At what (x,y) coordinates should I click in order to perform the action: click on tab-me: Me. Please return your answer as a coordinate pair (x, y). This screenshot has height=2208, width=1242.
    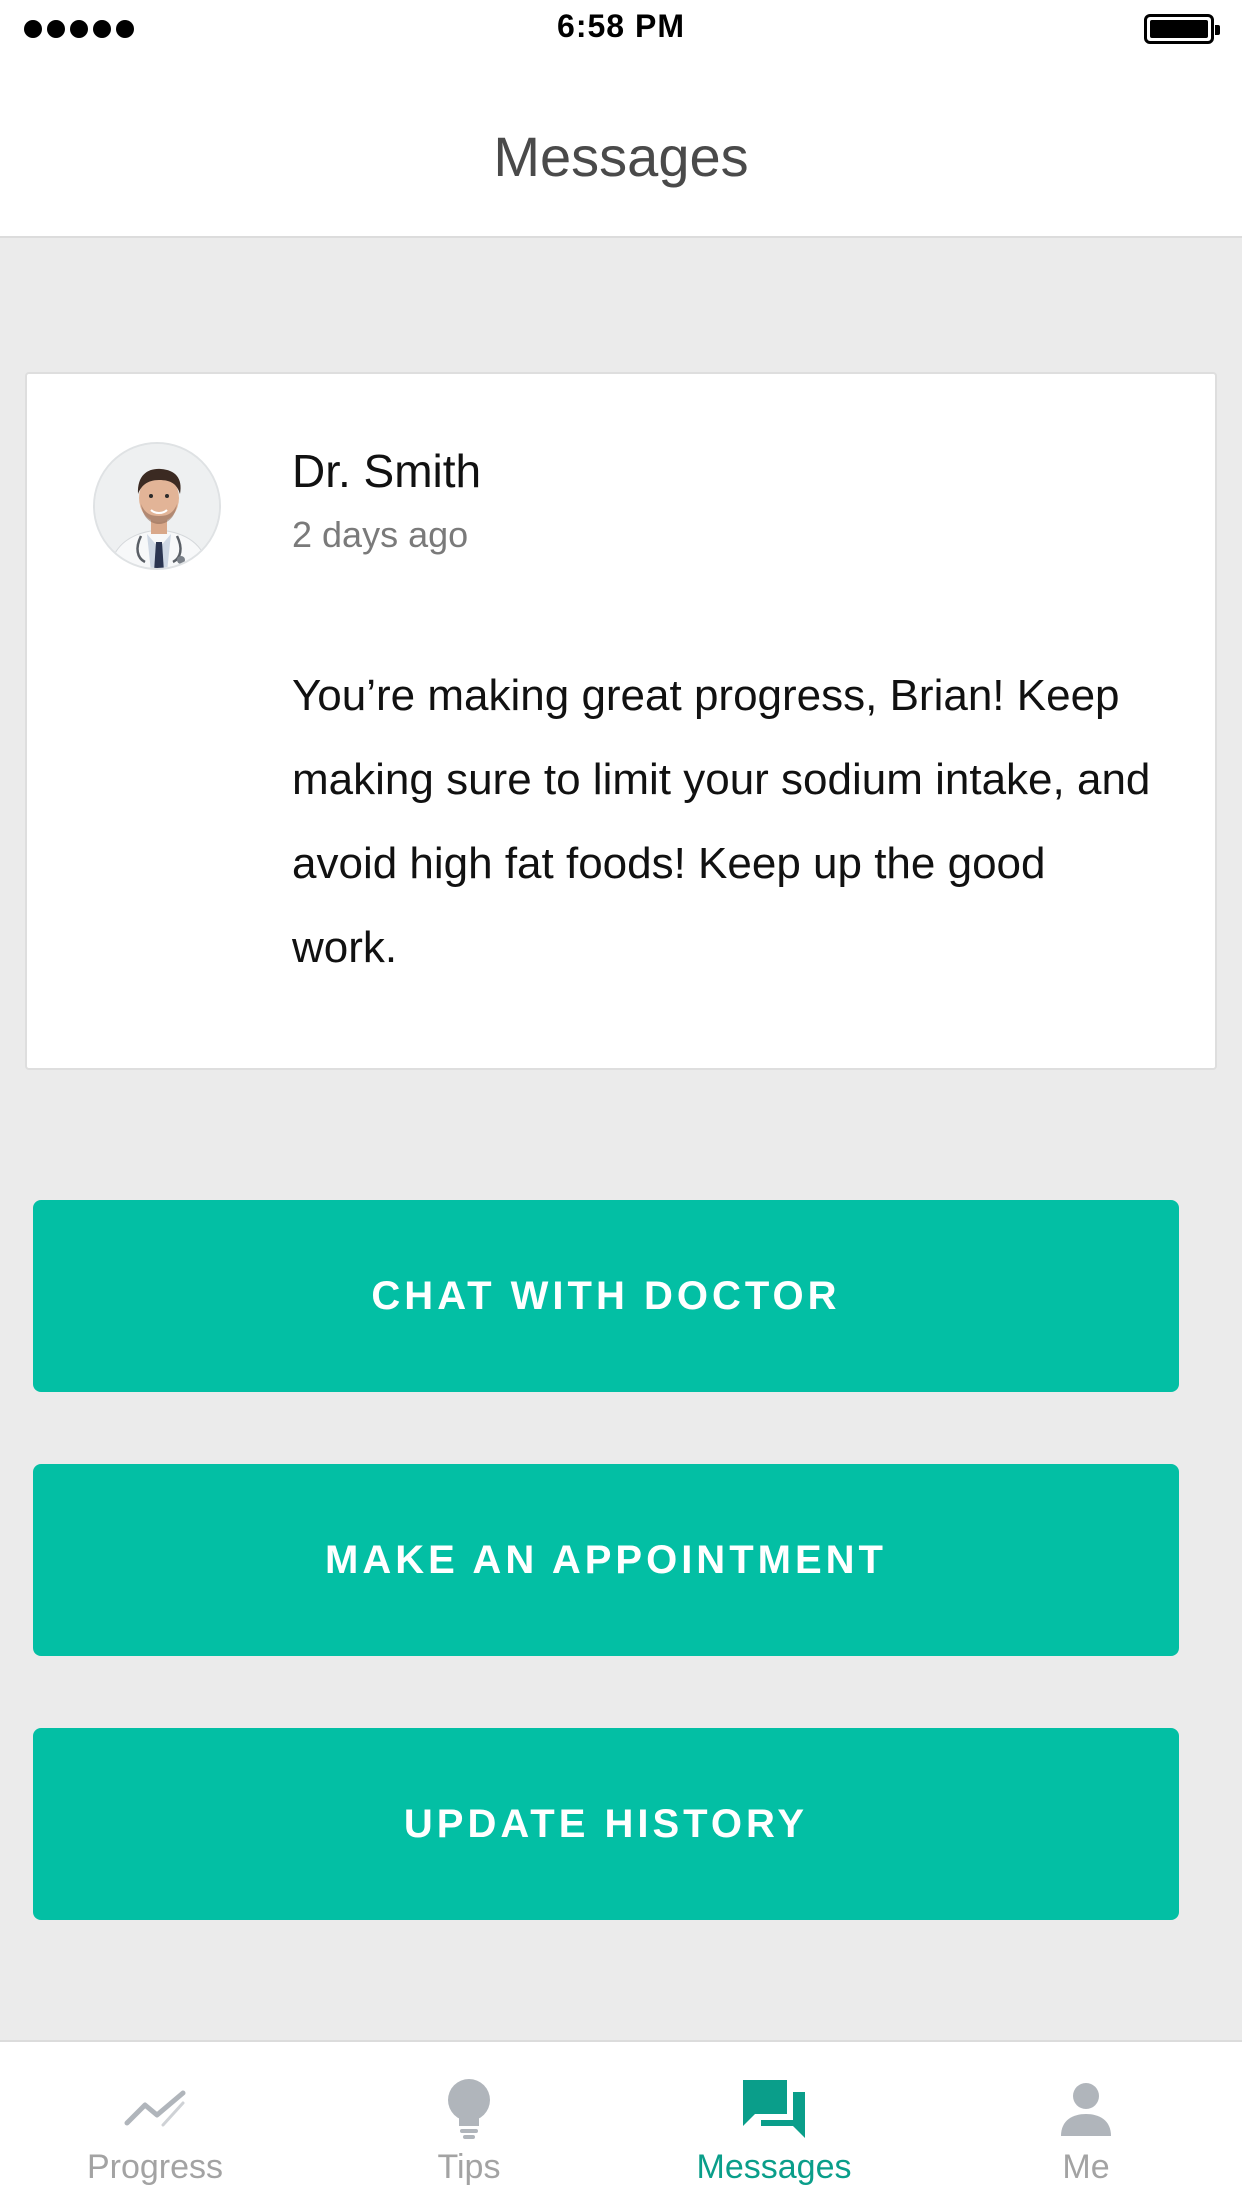
    Looking at the image, I should click on (1086, 2125).